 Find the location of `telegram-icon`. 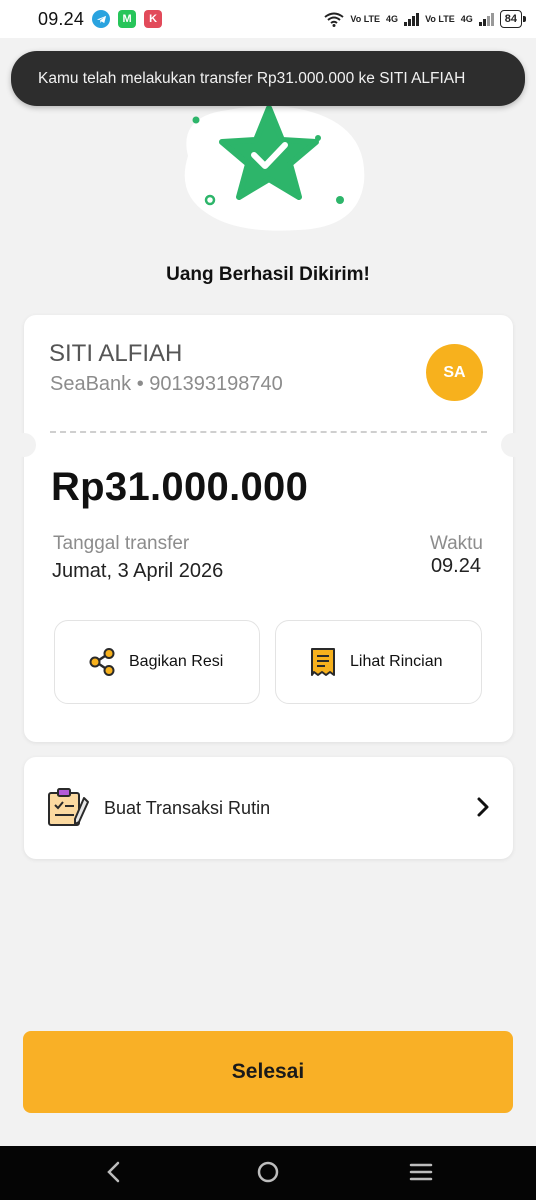

telegram-icon is located at coordinates (101, 19).